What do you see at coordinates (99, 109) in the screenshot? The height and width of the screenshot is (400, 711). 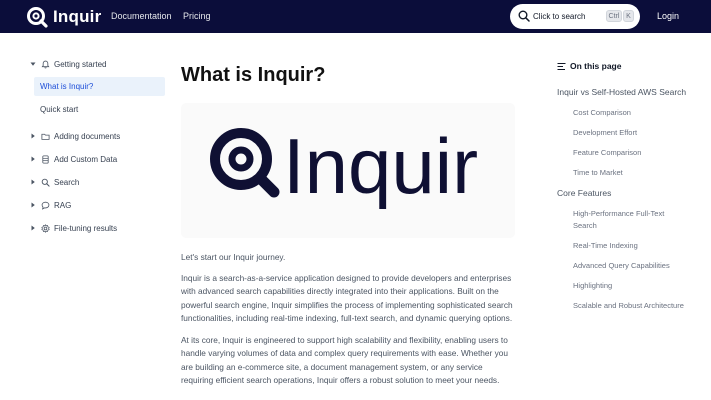 I see `sidebar-subitem-quick-start: Quick start` at bounding box center [99, 109].